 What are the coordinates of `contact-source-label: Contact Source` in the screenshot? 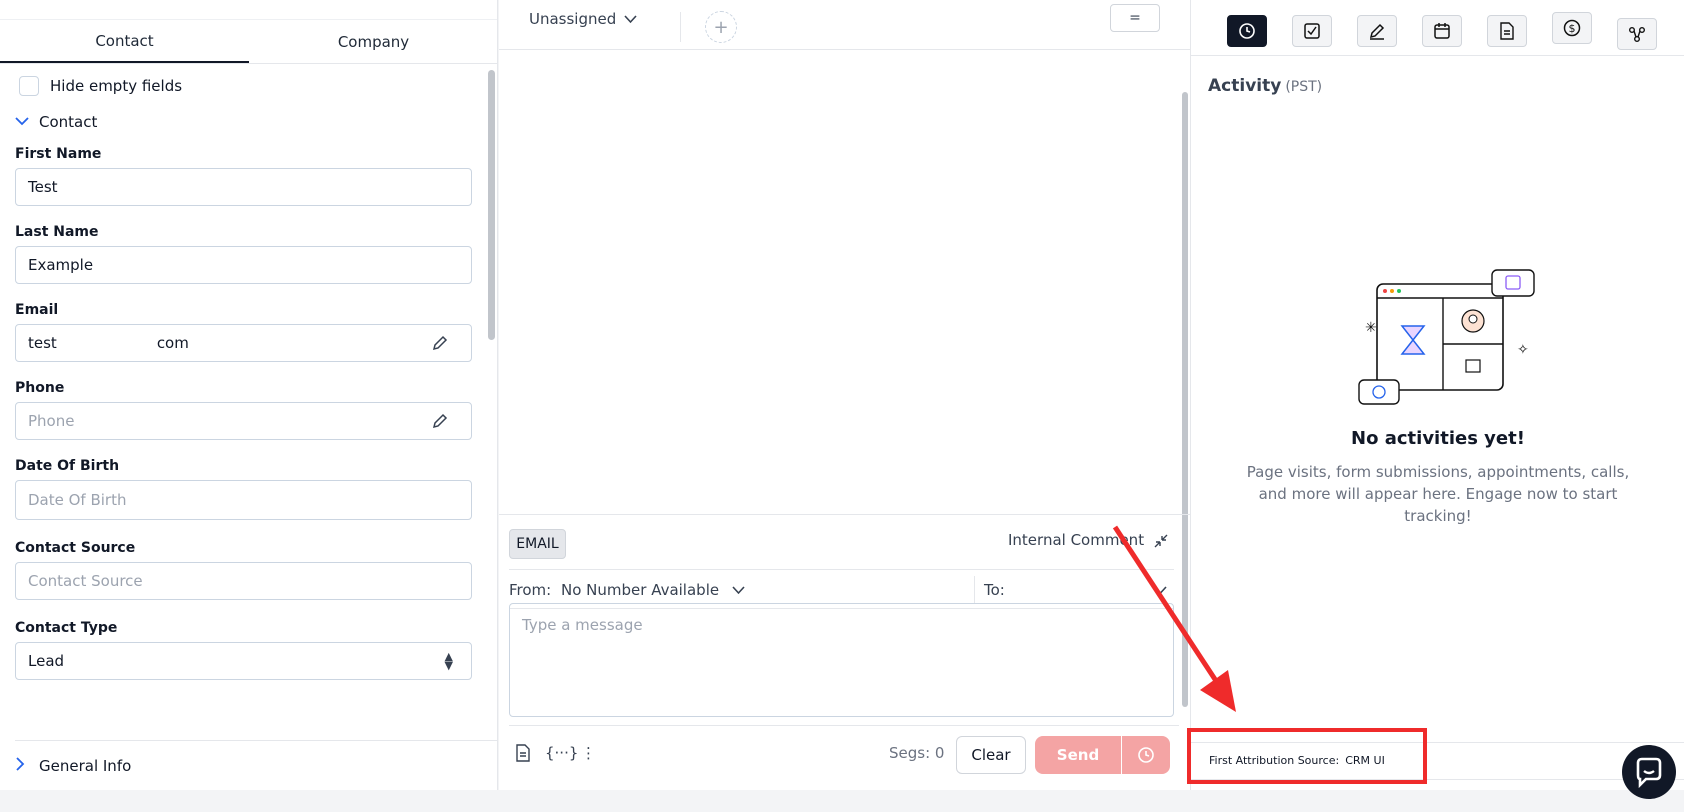 It's located at (75, 548).